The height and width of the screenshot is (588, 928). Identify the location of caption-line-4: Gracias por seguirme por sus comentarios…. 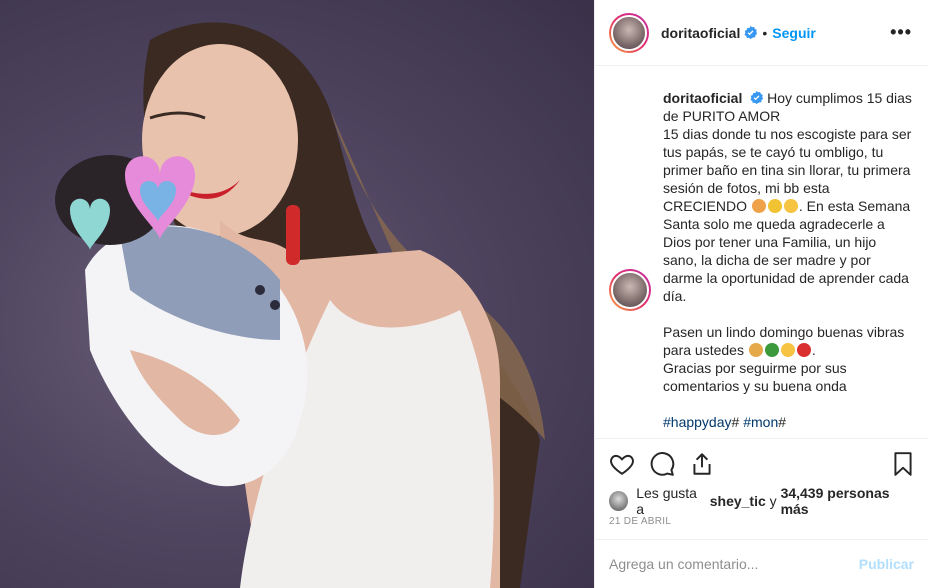
(755, 377).